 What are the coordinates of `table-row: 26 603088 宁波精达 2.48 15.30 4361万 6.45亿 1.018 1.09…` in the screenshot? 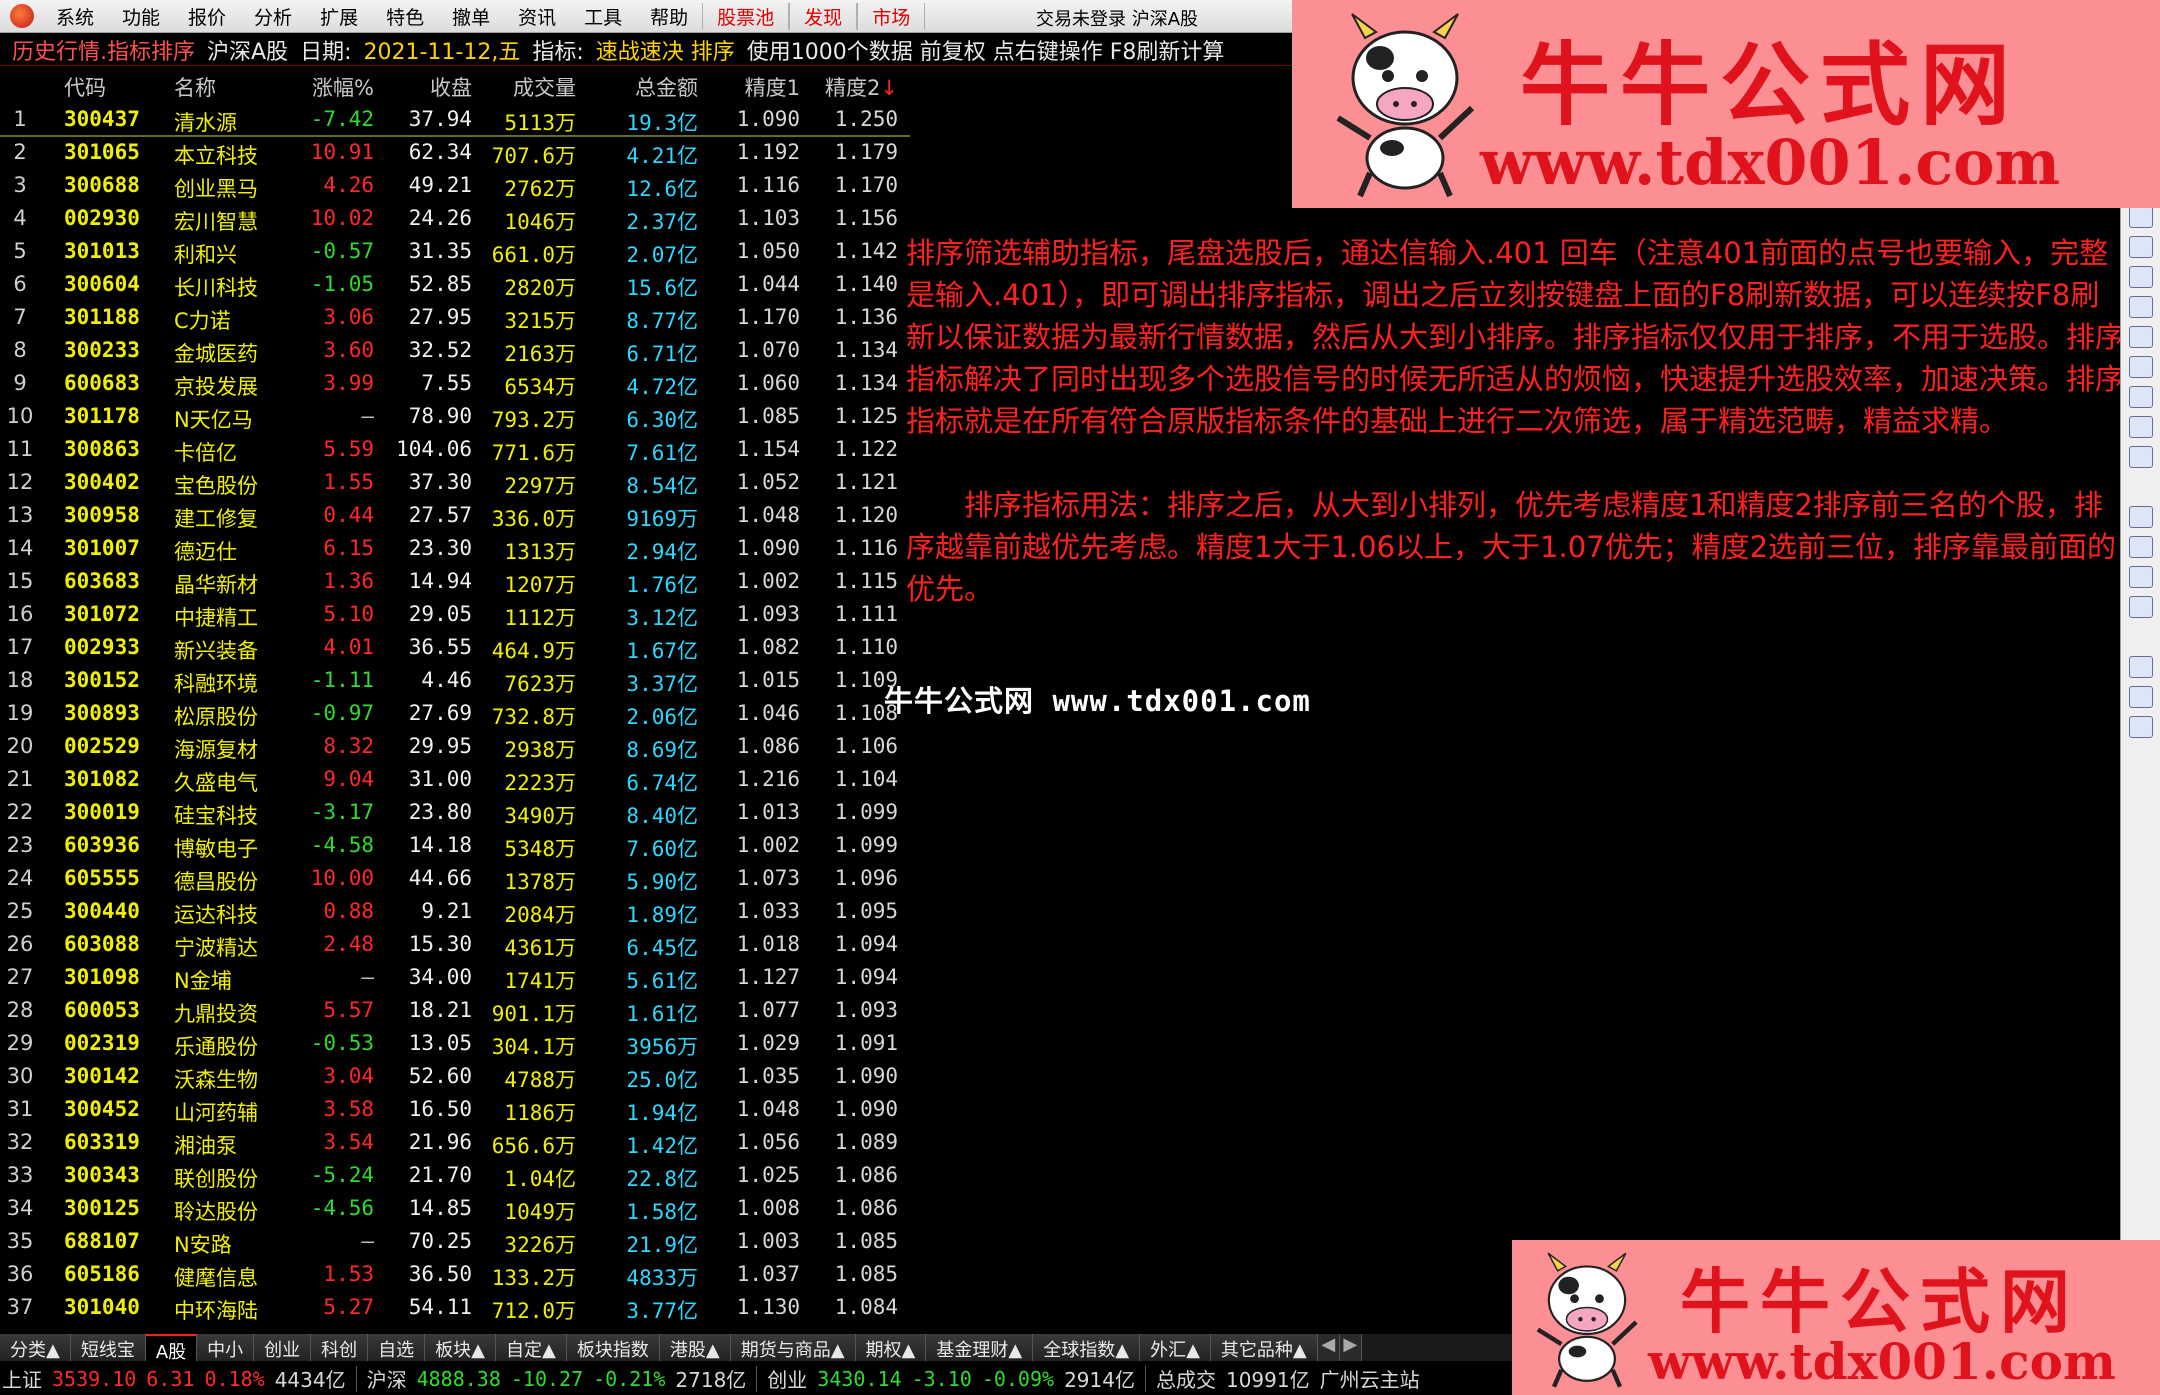 It's located at (455, 945).